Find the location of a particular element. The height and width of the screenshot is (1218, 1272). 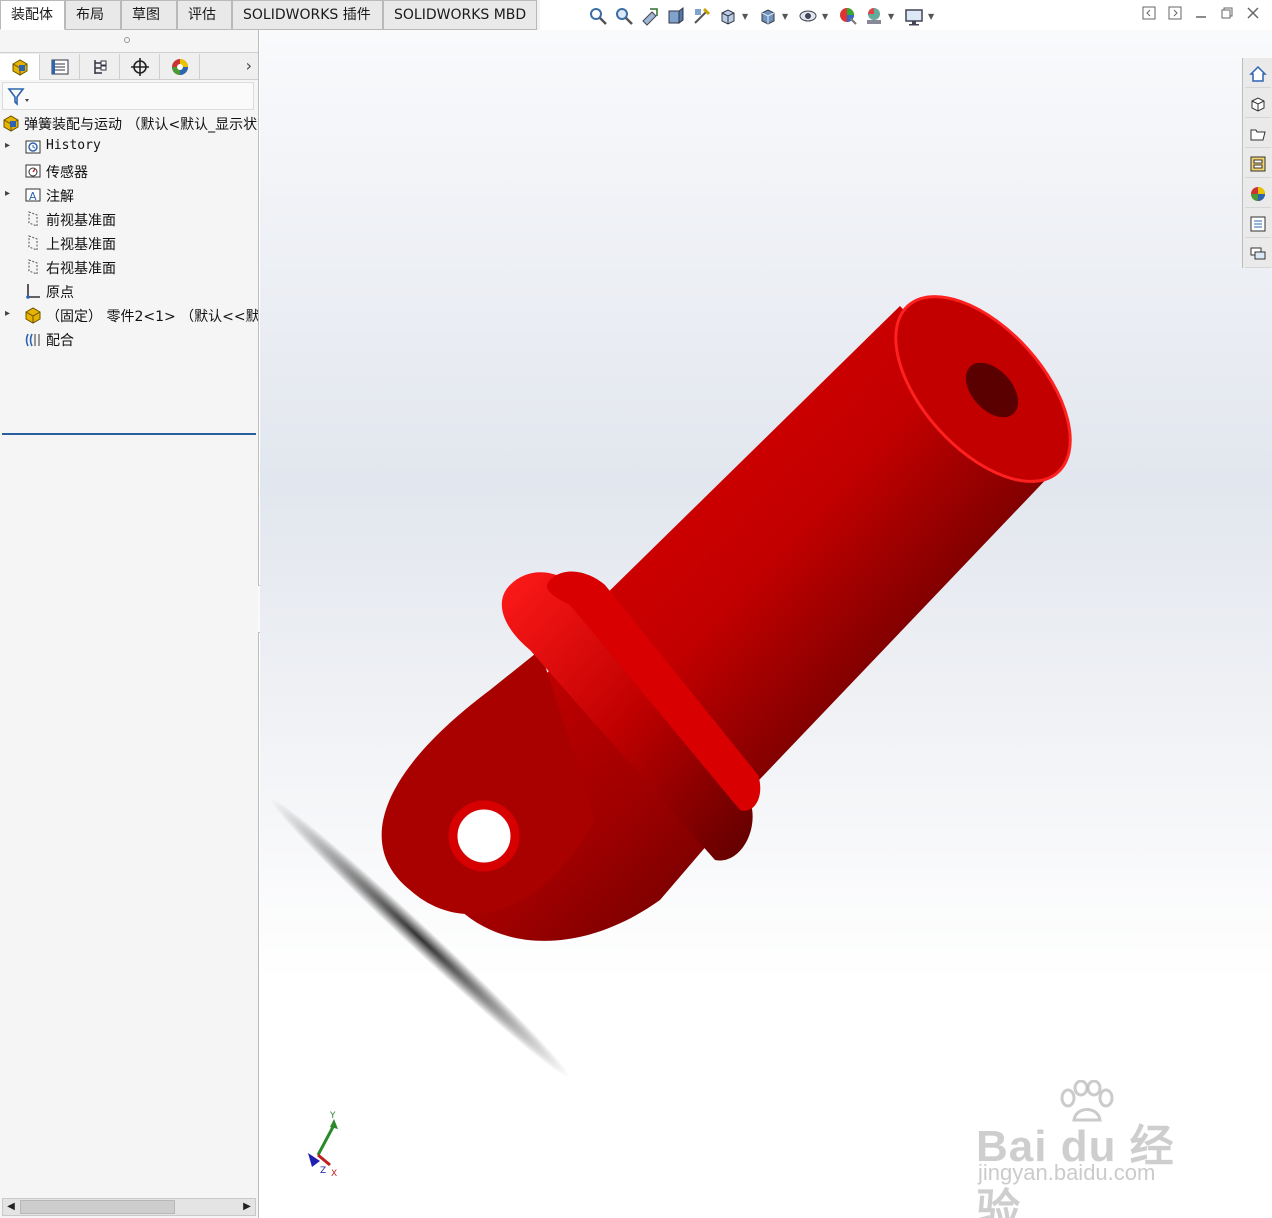

tree-item-label: 注解 is located at coordinates (60, 197).